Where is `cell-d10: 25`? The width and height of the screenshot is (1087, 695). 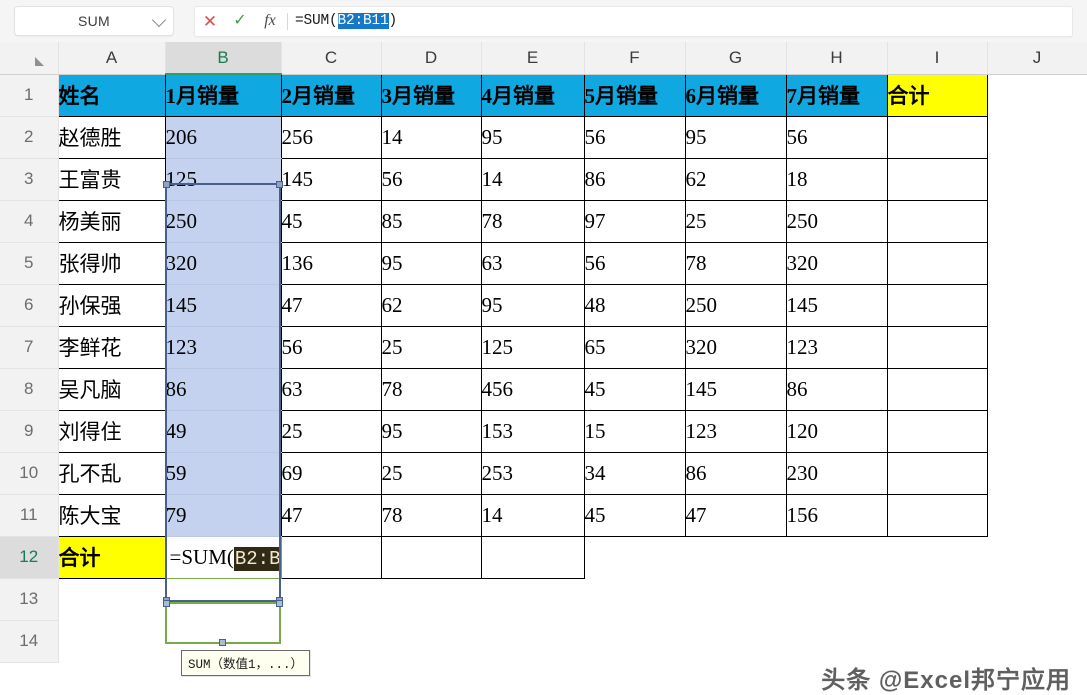
cell-d10: 25 is located at coordinates (431, 473).